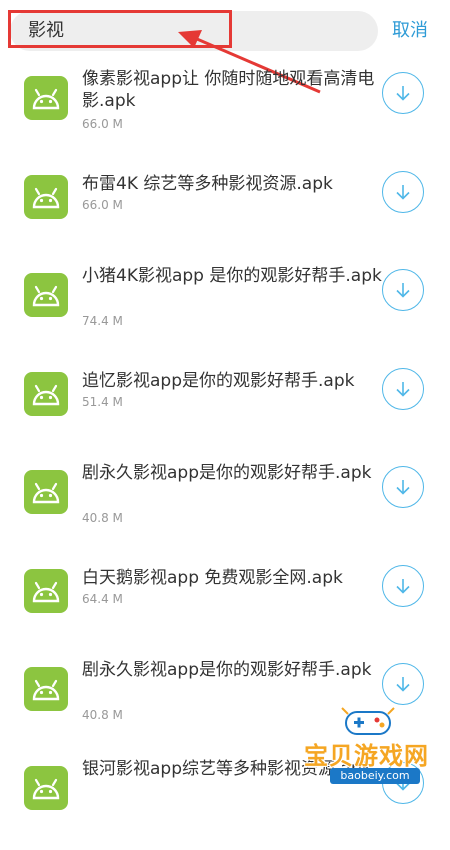 The width and height of the screenshot is (450, 850). I want to click on search-input, so click(193, 31).